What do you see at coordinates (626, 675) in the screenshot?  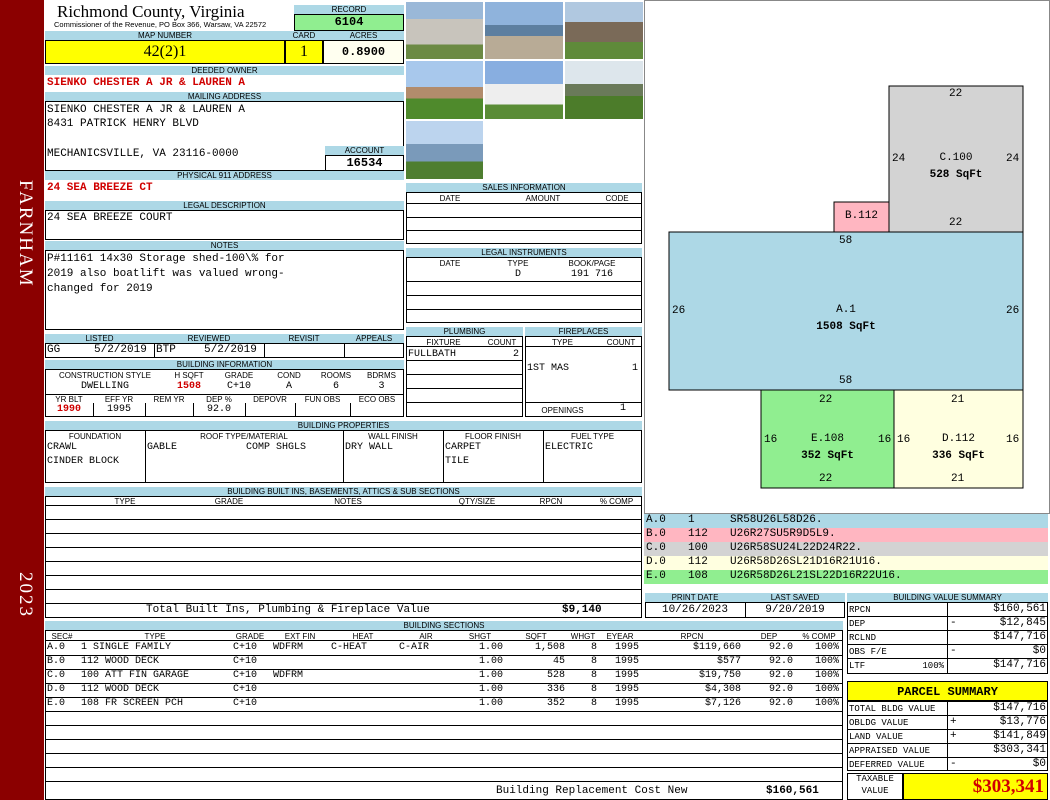 I see `bs-row-2-col-9: 1995` at bounding box center [626, 675].